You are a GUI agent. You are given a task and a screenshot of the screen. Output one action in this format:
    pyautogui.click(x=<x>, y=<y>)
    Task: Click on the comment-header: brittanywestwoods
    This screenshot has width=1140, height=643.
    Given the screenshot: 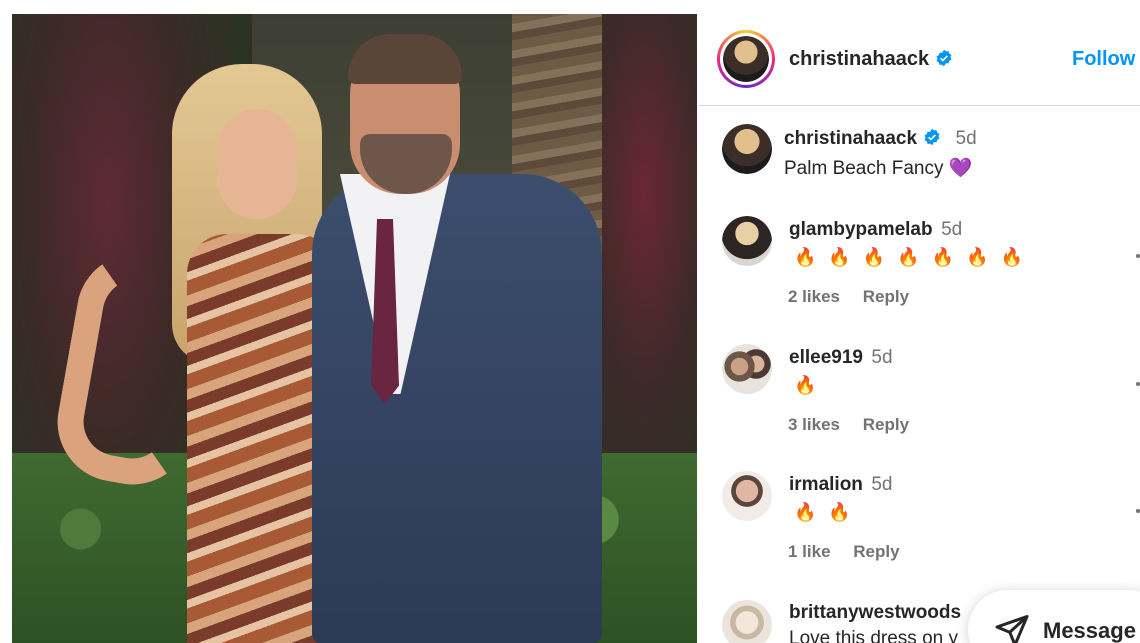 What is the action you would take?
    pyautogui.click(x=875, y=613)
    